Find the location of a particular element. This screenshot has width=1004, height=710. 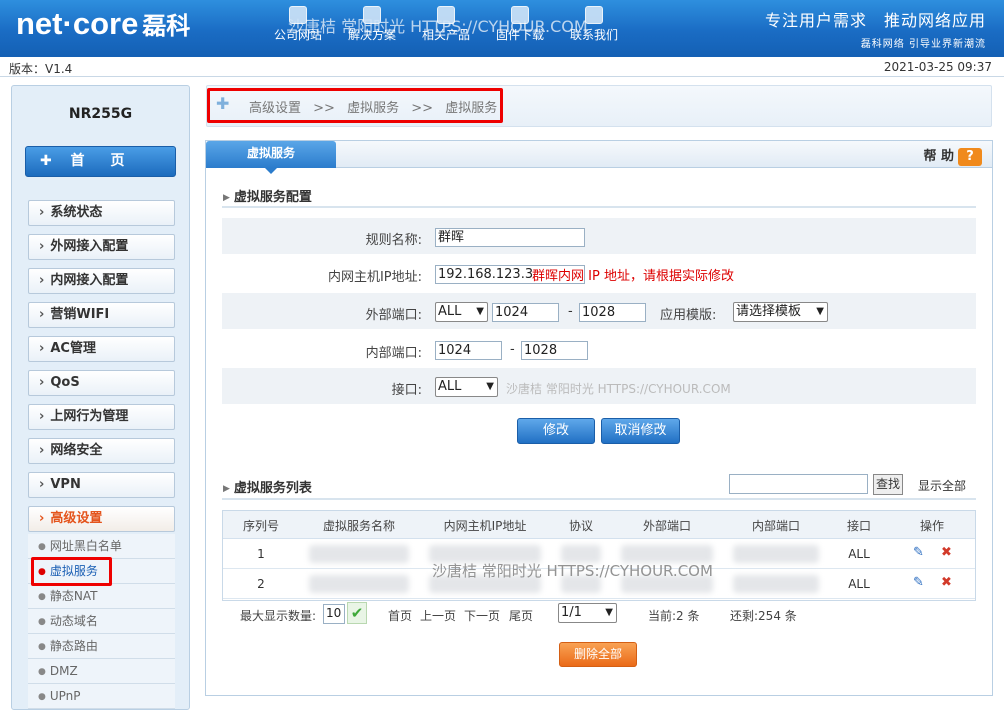

download-icon is located at coordinates (520, 15).